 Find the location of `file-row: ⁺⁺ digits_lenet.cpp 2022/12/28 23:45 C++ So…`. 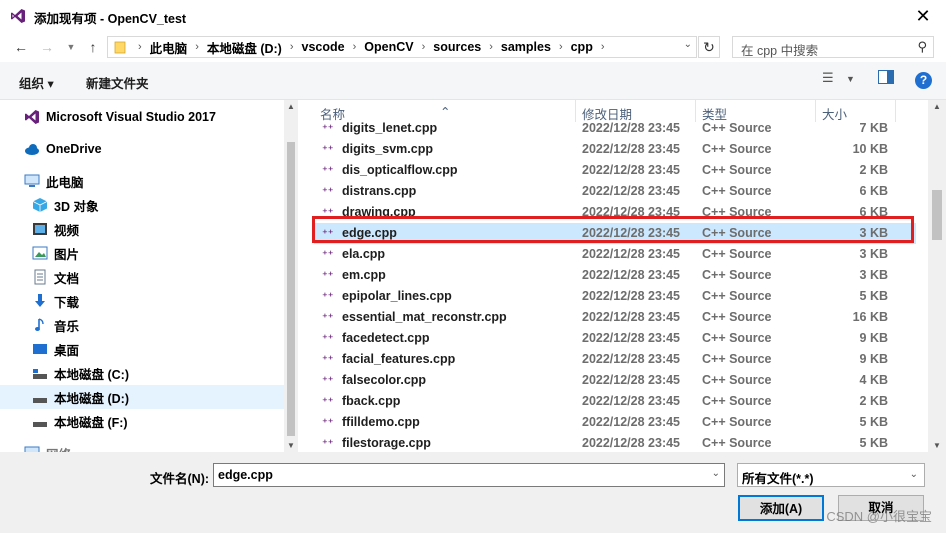

file-row: ⁺⁺ digits_lenet.cpp 2022/12/28 23:45 C++ So… is located at coordinates (615, 128).